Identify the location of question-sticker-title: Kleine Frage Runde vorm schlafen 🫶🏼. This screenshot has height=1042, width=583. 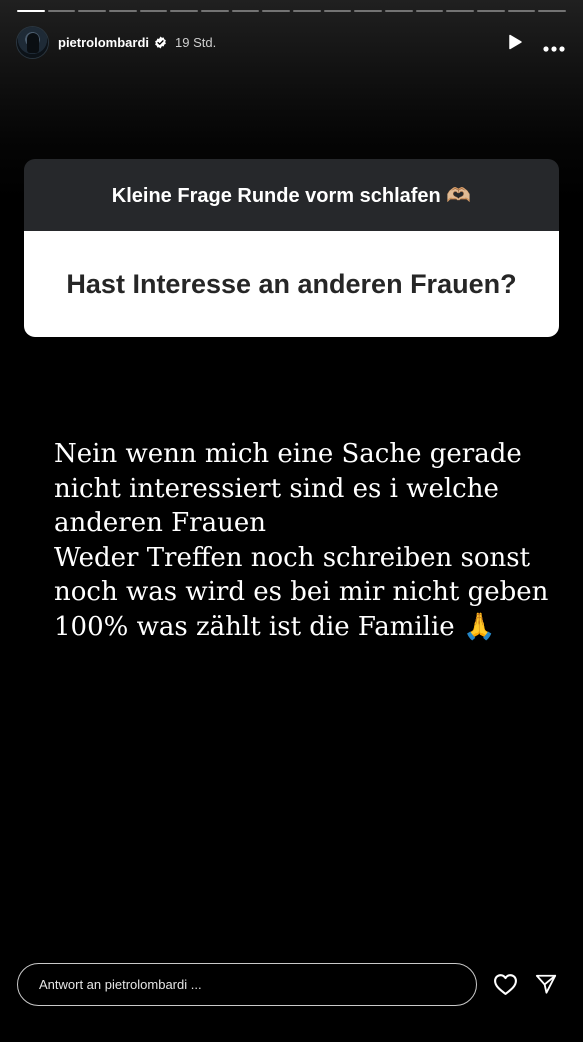
(291, 195).